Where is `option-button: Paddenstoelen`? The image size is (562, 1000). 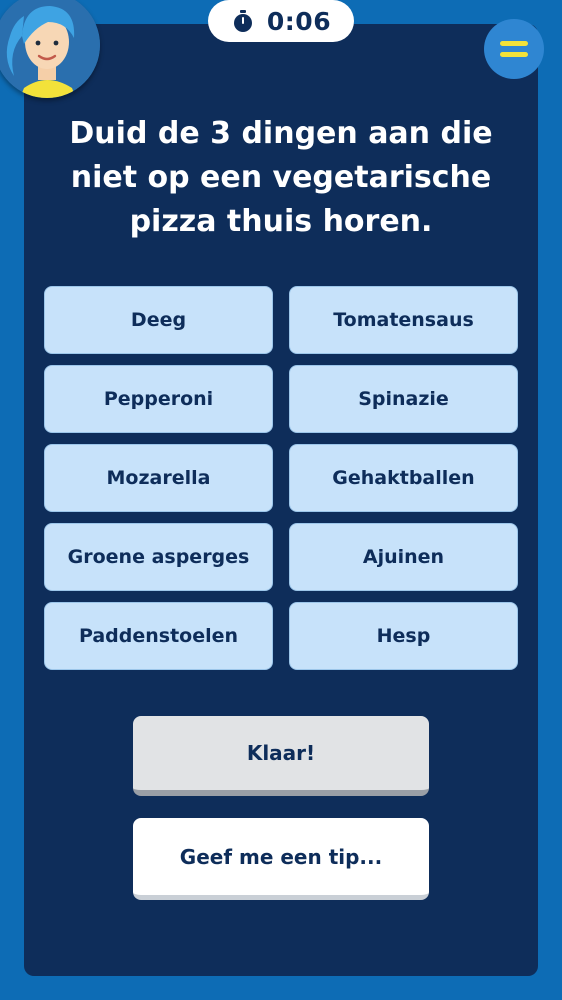 option-button: Paddenstoelen is located at coordinates (158, 636).